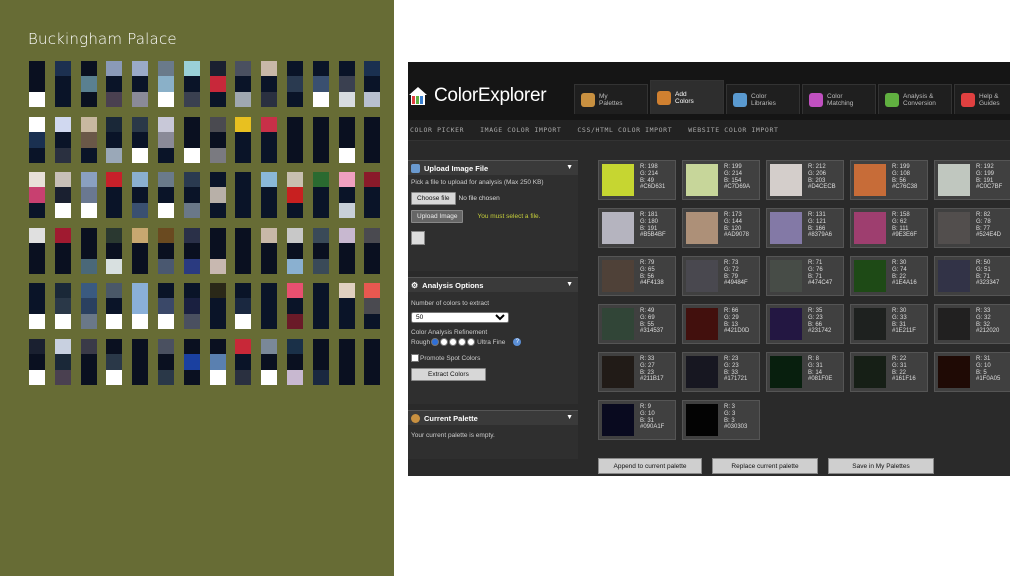 The height and width of the screenshot is (576, 1024). Describe the element at coordinates (650, 466) in the screenshot. I see `action-button-1: Append to current palette` at that location.